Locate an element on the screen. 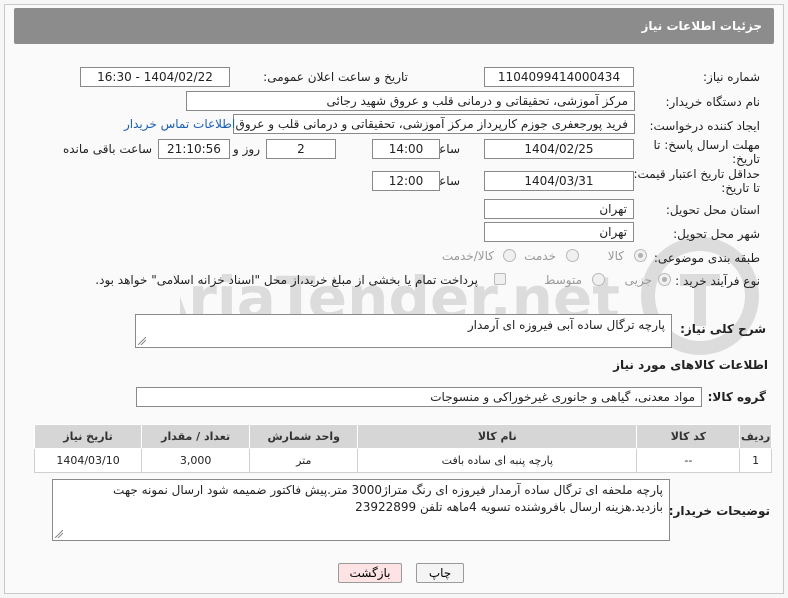 This screenshot has height=598, width=788. back-button: بازگشت is located at coordinates (370, 573).